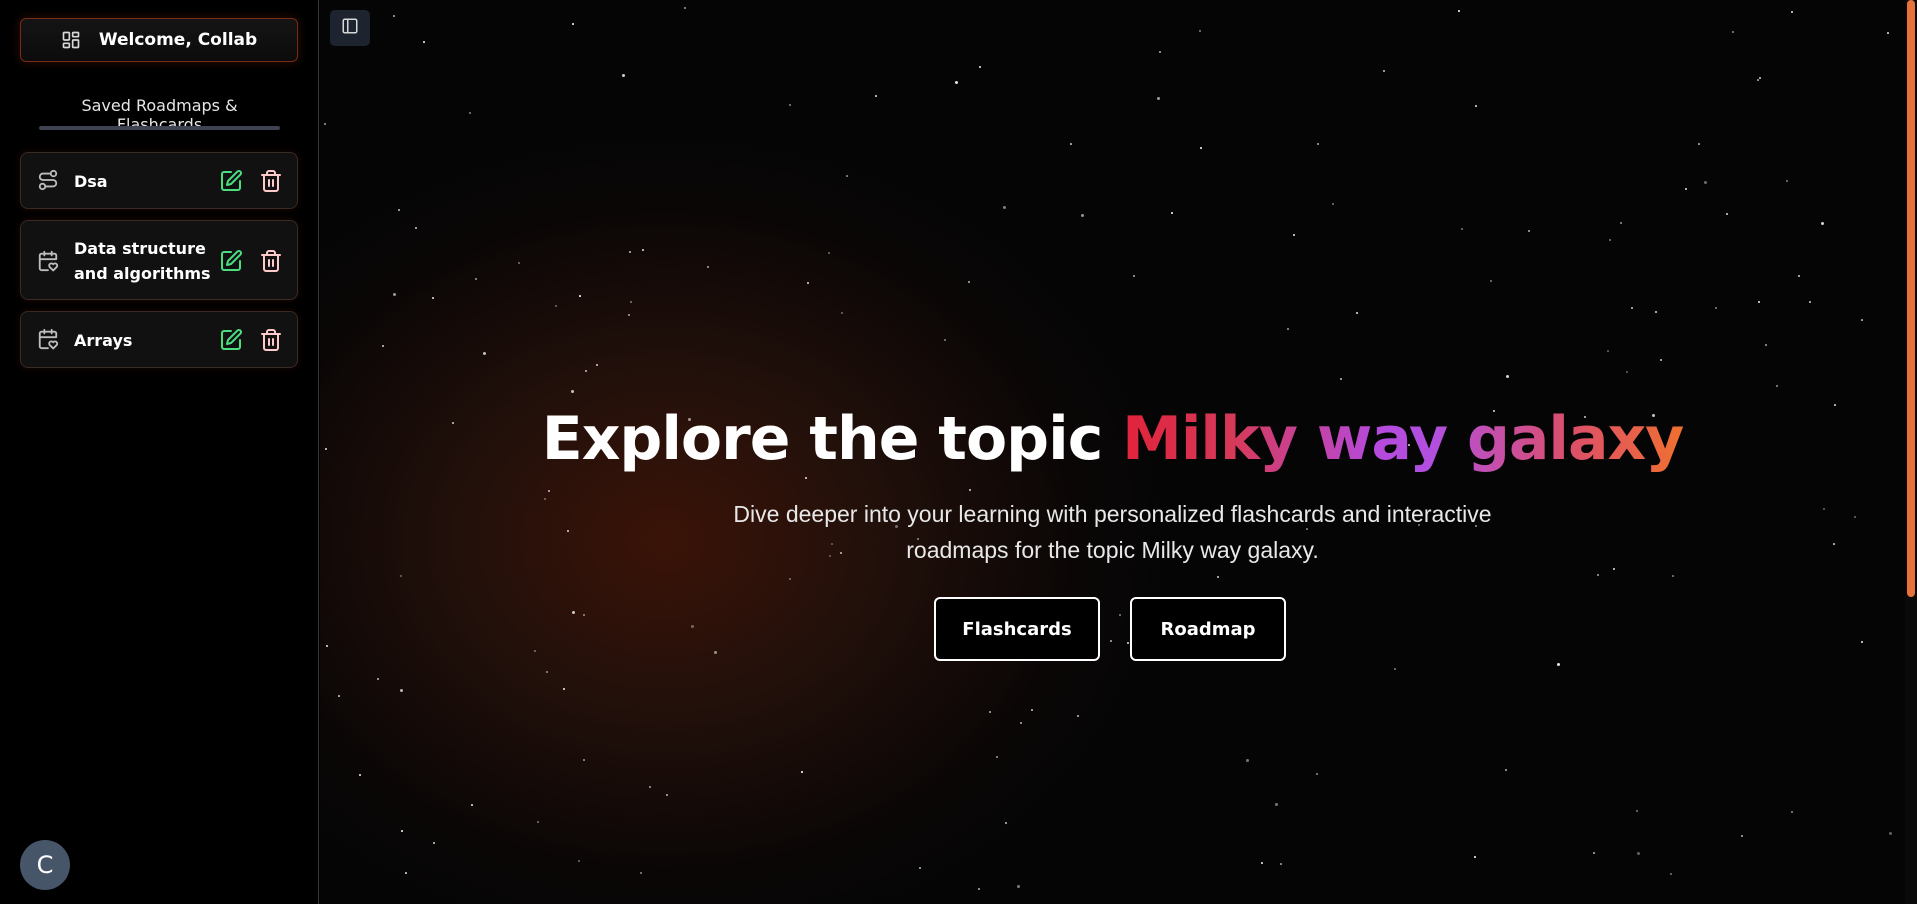  What do you see at coordinates (45, 865) in the screenshot?
I see `avatar: C` at bounding box center [45, 865].